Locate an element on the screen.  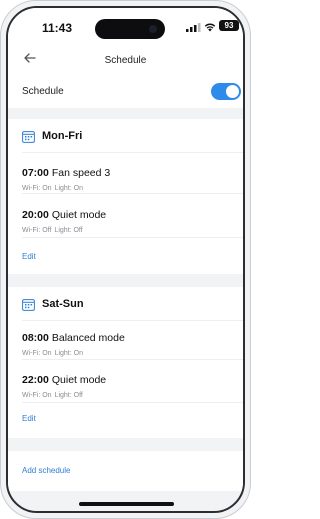
entry-time: 22:00 is located at coordinates (35, 380).